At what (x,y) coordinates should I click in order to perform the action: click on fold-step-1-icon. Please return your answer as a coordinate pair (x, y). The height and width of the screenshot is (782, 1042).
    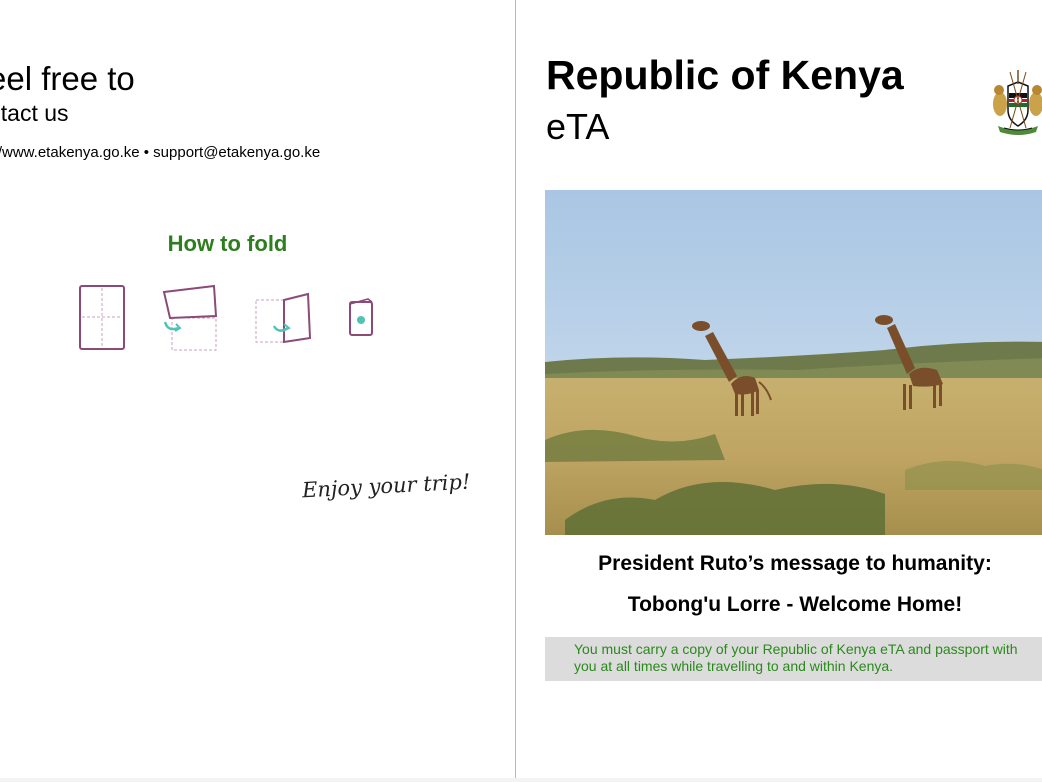
    Looking at the image, I should click on (102, 317).